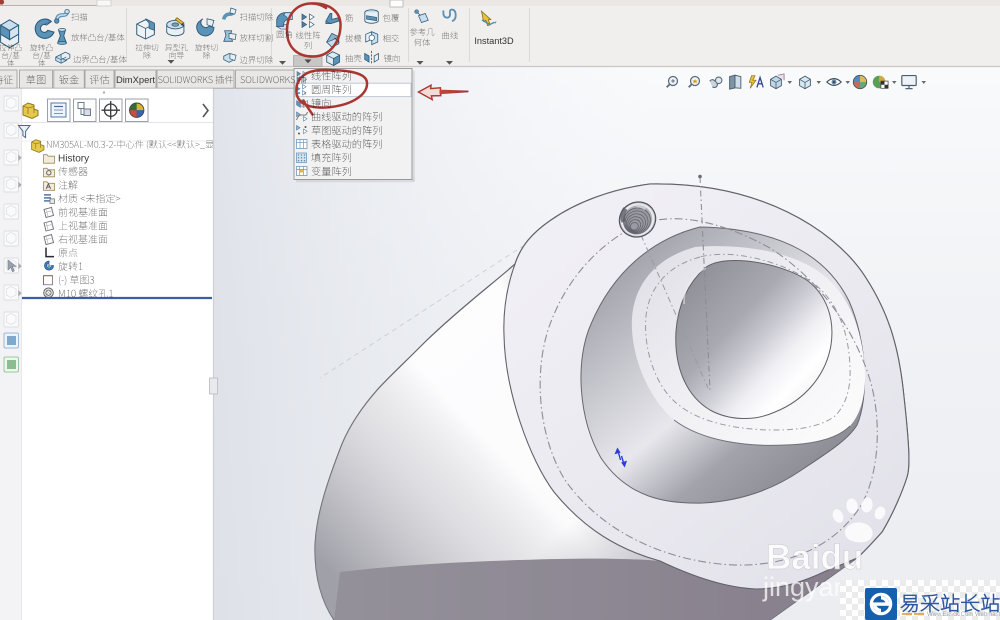 Image resolution: width=1000 pixels, height=620 pixels. Describe the element at coordinates (805, 587) in the screenshot. I see `svg-text: jingyan` at that location.